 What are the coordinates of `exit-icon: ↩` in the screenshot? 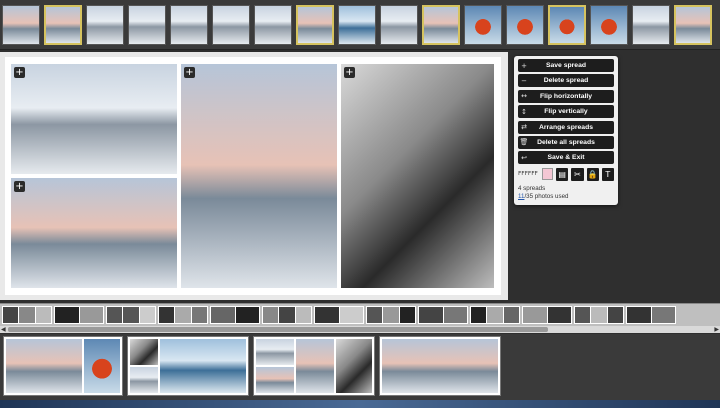 It's located at (524, 157).